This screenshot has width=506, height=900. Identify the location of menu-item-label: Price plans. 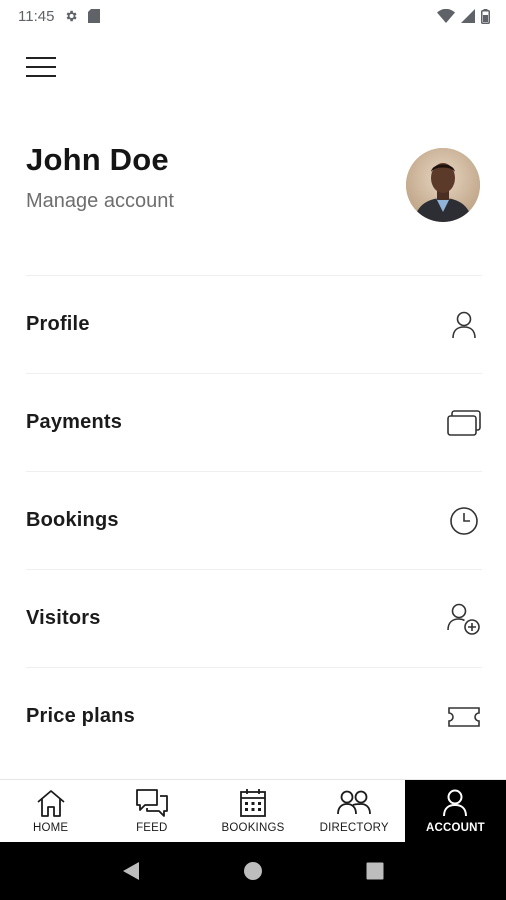
(80, 716).